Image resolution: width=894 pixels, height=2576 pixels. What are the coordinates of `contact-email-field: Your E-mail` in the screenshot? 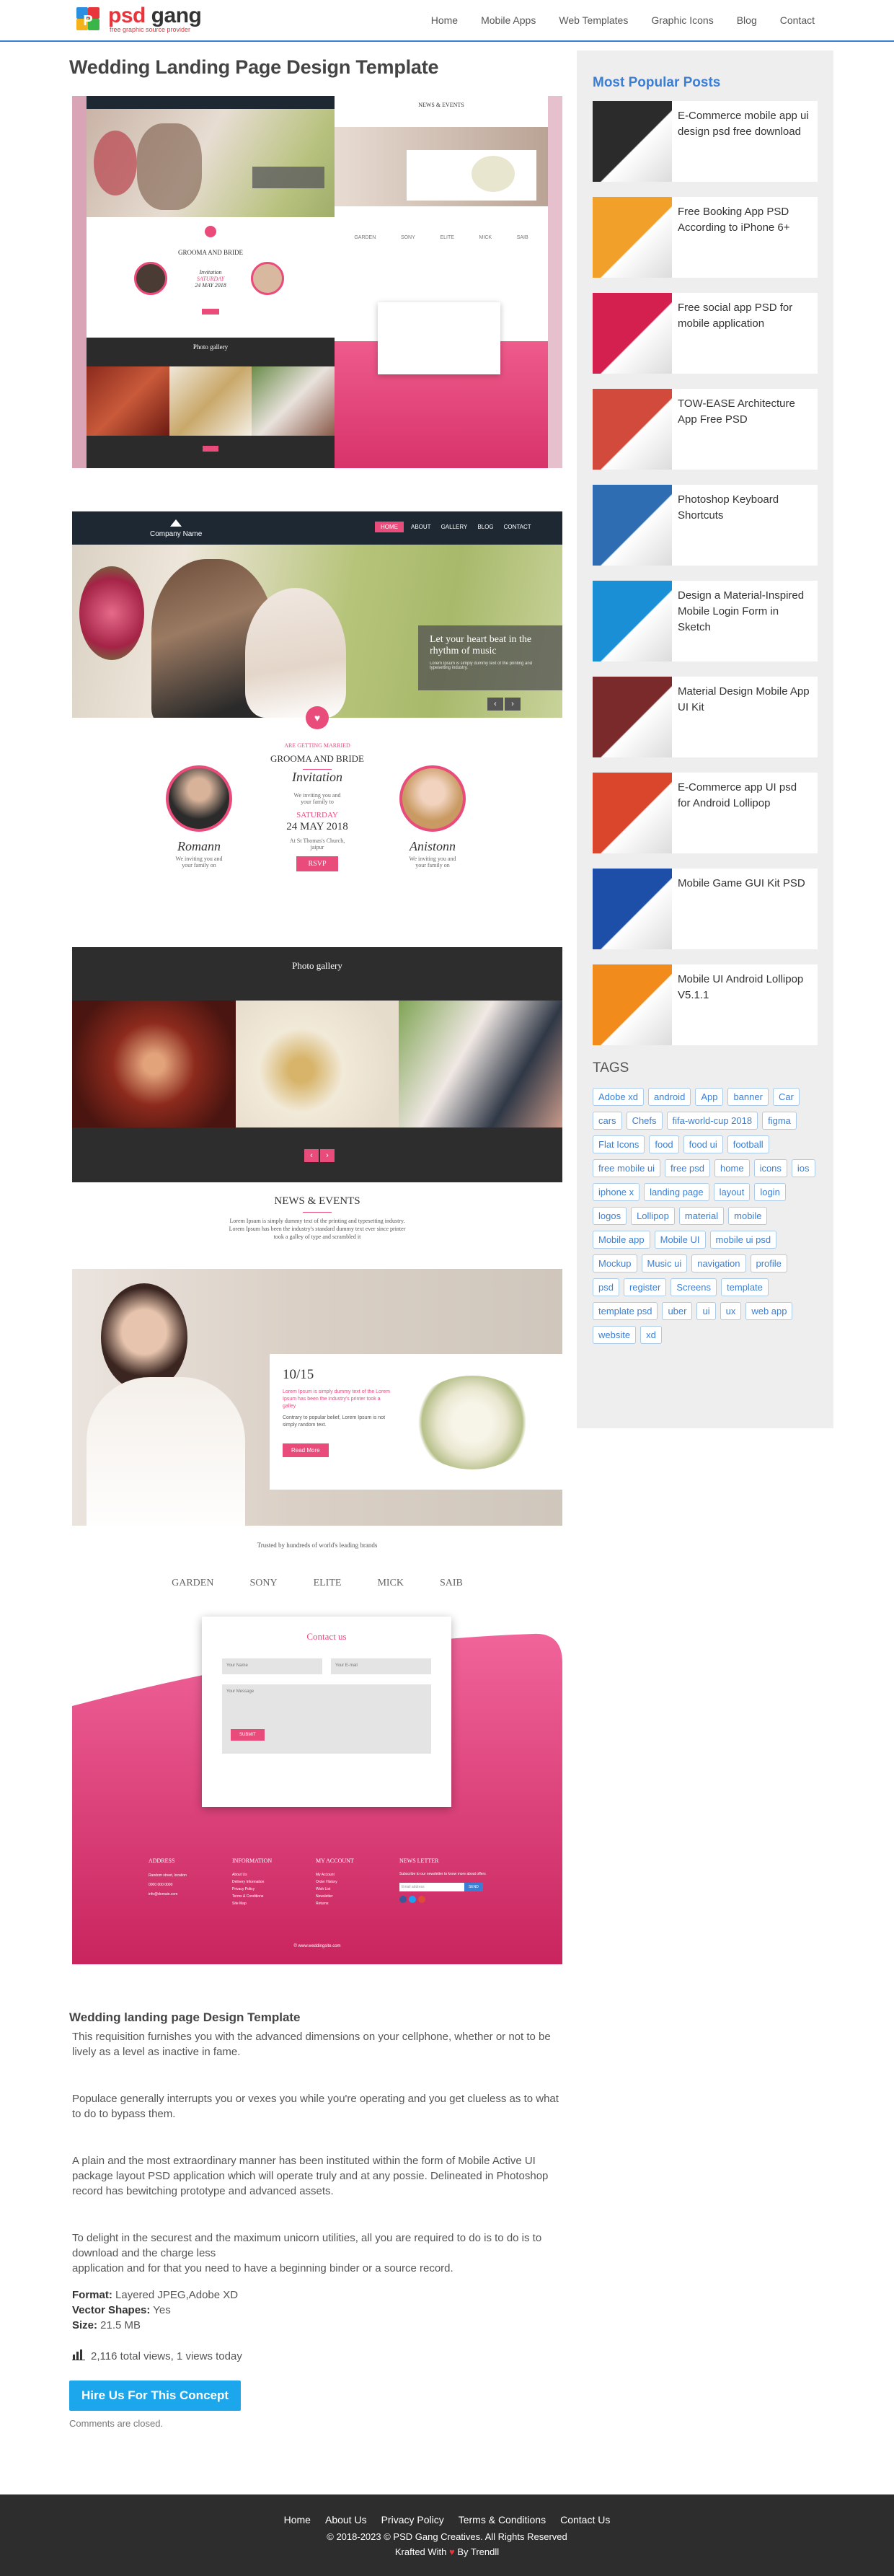 It's located at (381, 1666).